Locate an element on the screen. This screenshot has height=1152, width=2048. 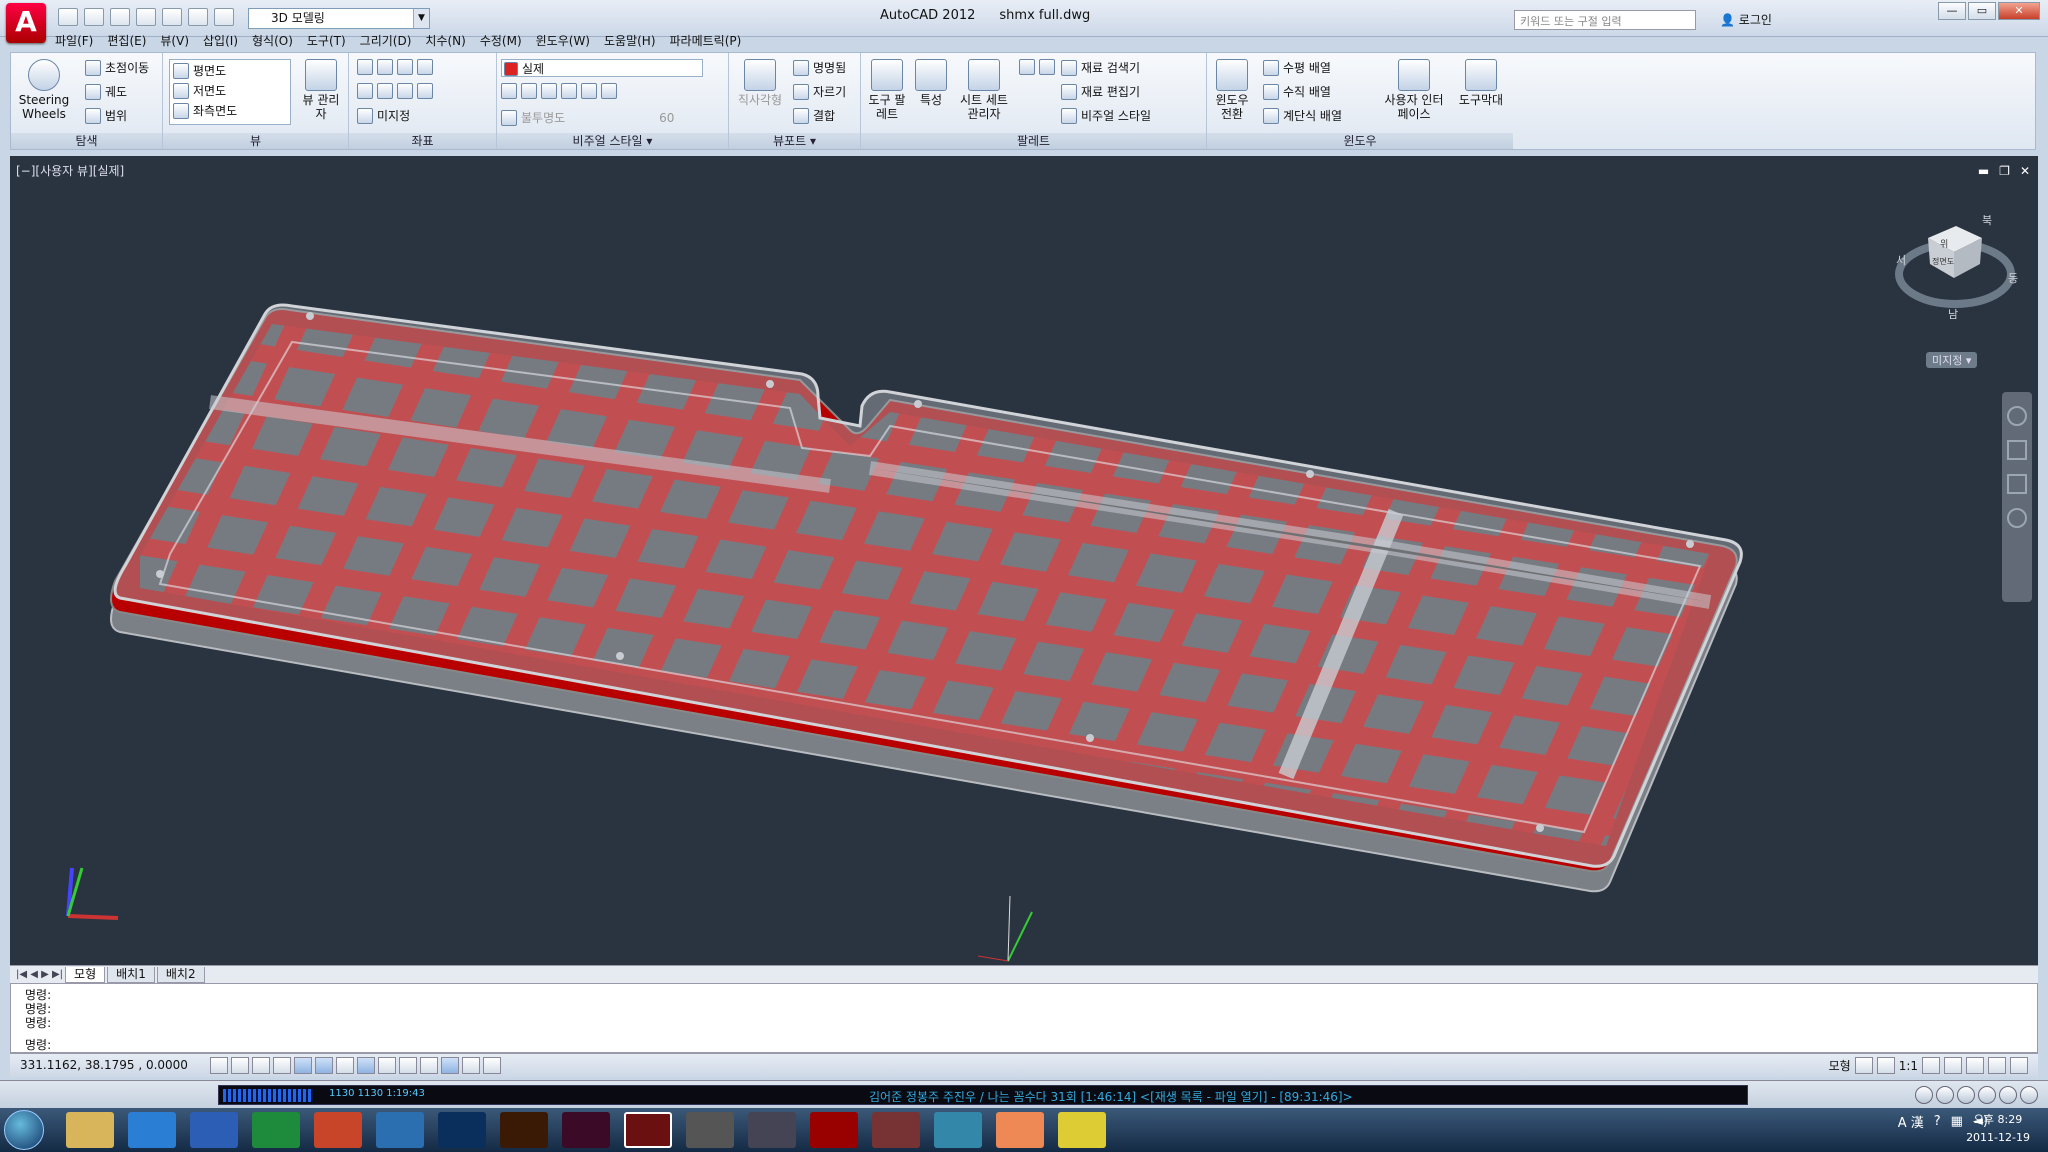
rect-viewport-button: 직사각형 is located at coordinates (760, 83).